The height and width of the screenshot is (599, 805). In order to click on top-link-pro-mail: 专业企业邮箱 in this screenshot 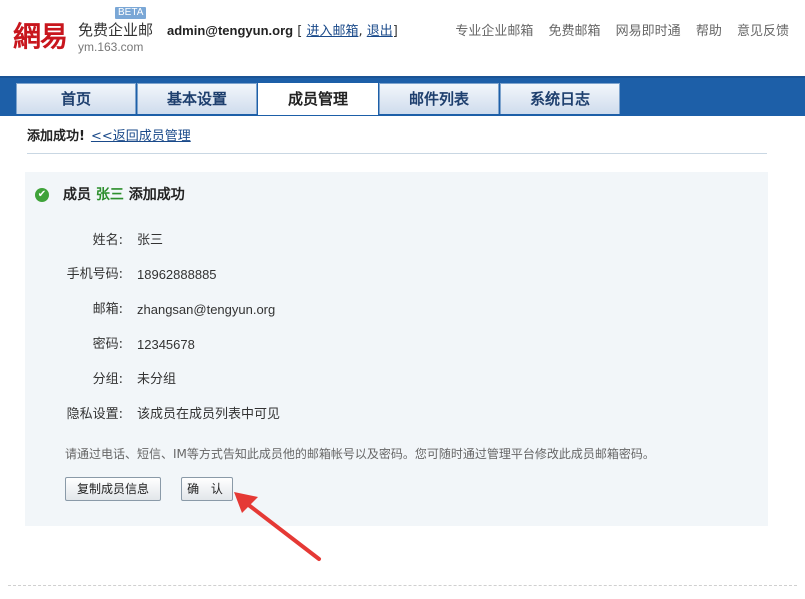, I will do `click(494, 31)`.